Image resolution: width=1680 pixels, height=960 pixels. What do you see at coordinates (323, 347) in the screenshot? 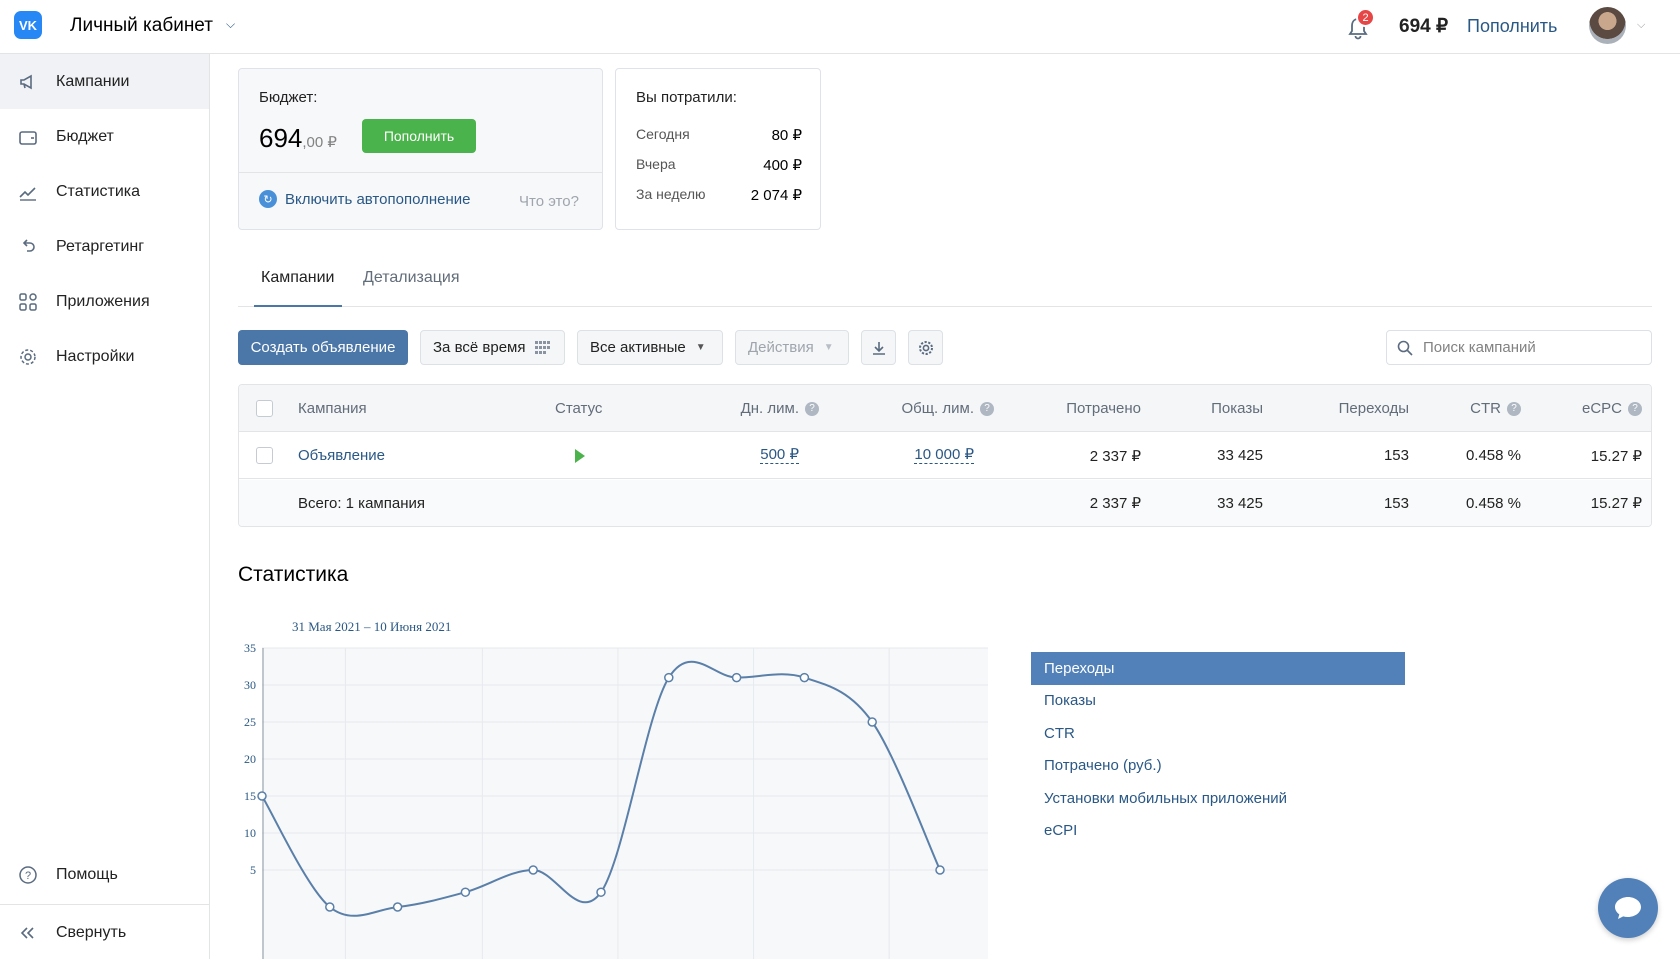
I see `create-ad-button: Создать объявление` at bounding box center [323, 347].